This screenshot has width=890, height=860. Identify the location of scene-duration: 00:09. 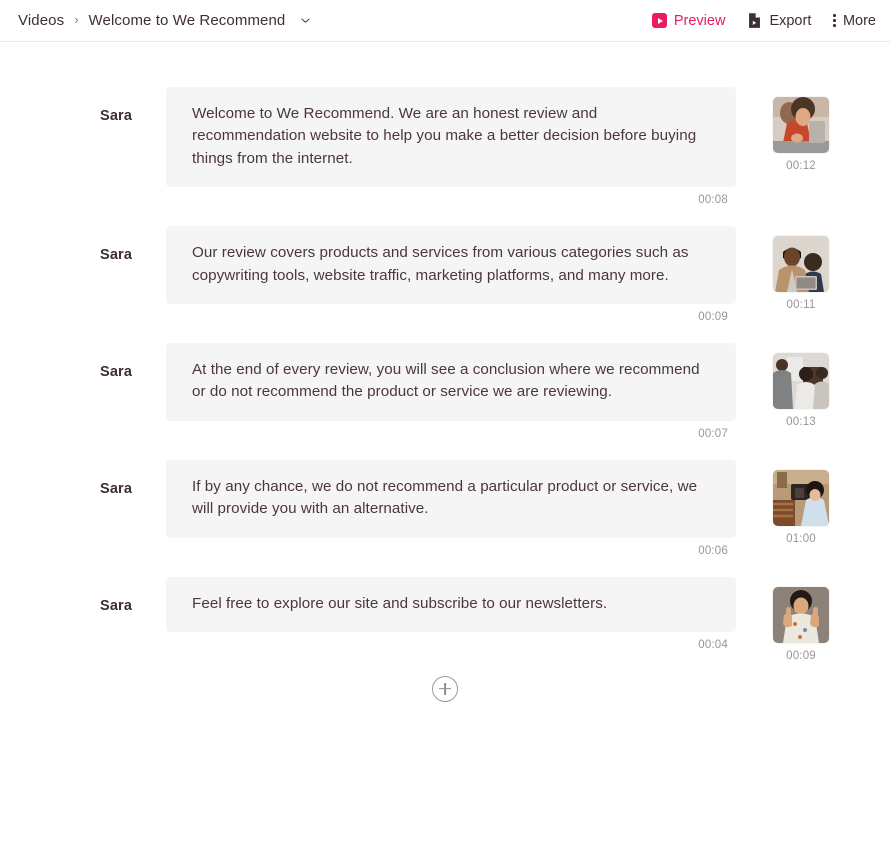
(801, 655).